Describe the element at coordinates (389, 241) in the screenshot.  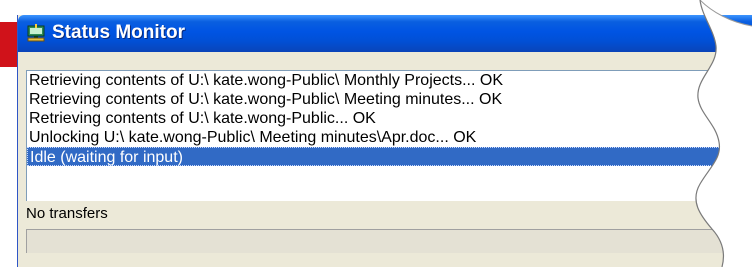
I see `transfer-progress-bar` at that location.